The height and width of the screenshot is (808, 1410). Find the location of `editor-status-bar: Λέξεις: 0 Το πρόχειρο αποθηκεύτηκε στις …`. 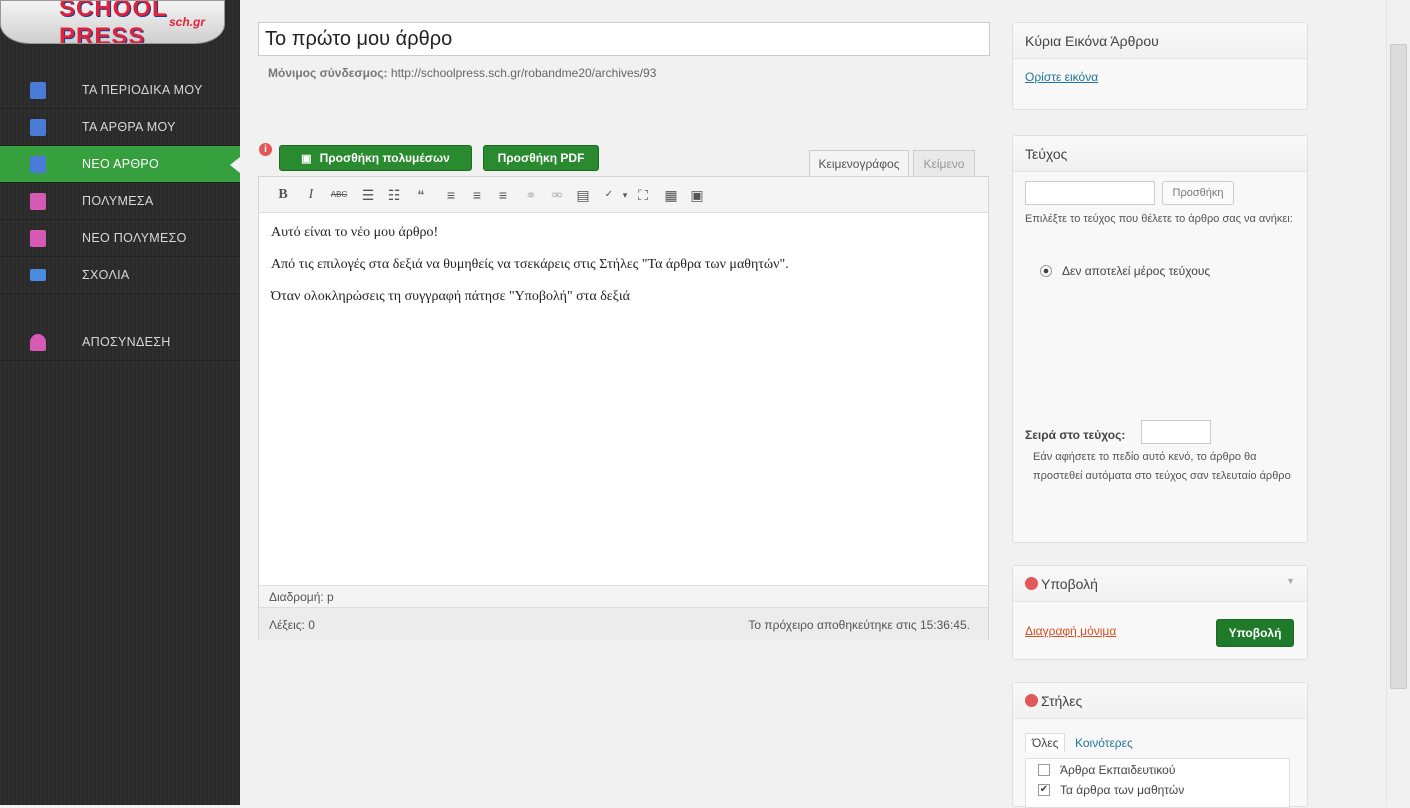

editor-status-bar: Λέξεις: 0 Το πρόχειρο αποθηκεύτηκε στις … is located at coordinates (623, 623).